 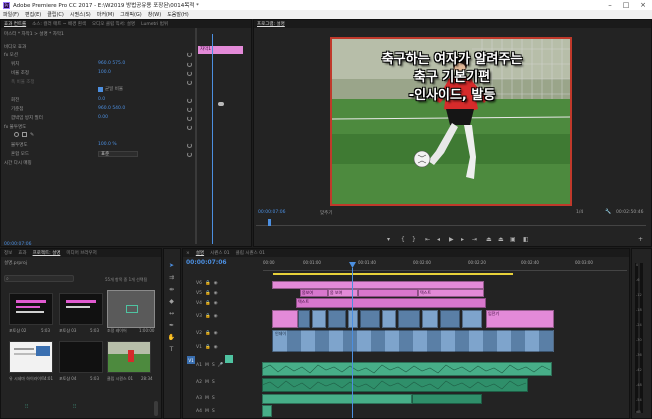 I want to click on menu-marker: 마커(M), so click(x=105, y=14).